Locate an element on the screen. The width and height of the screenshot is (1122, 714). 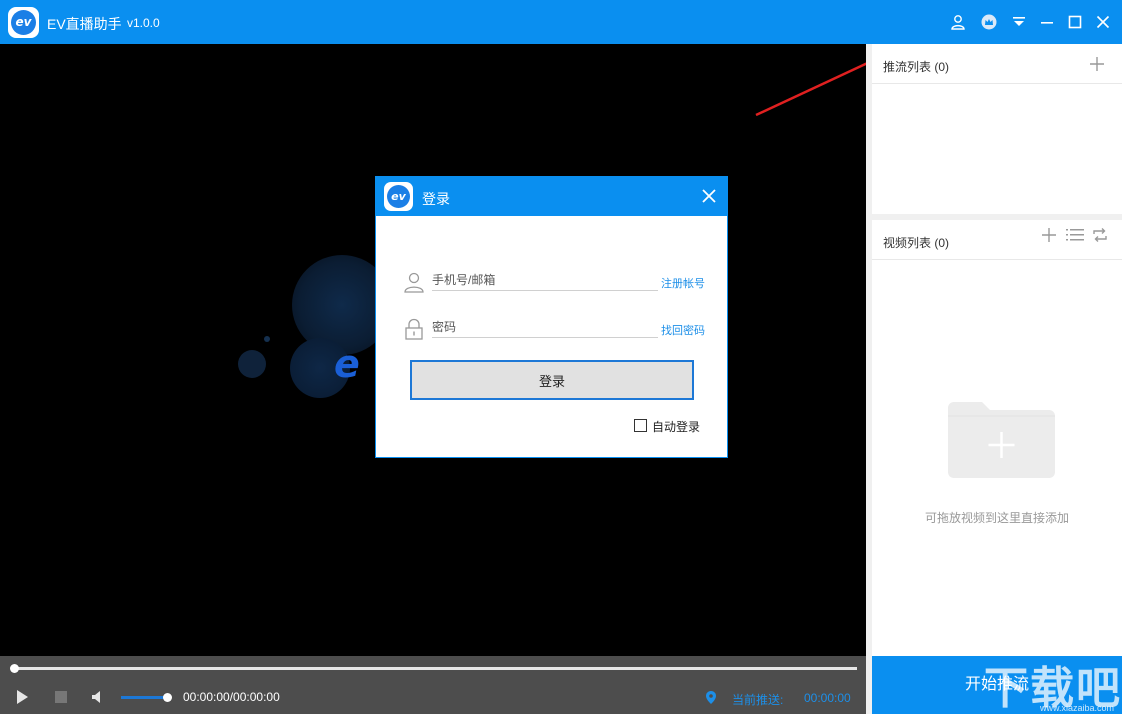
loop-icon is located at coordinates (1100, 235).